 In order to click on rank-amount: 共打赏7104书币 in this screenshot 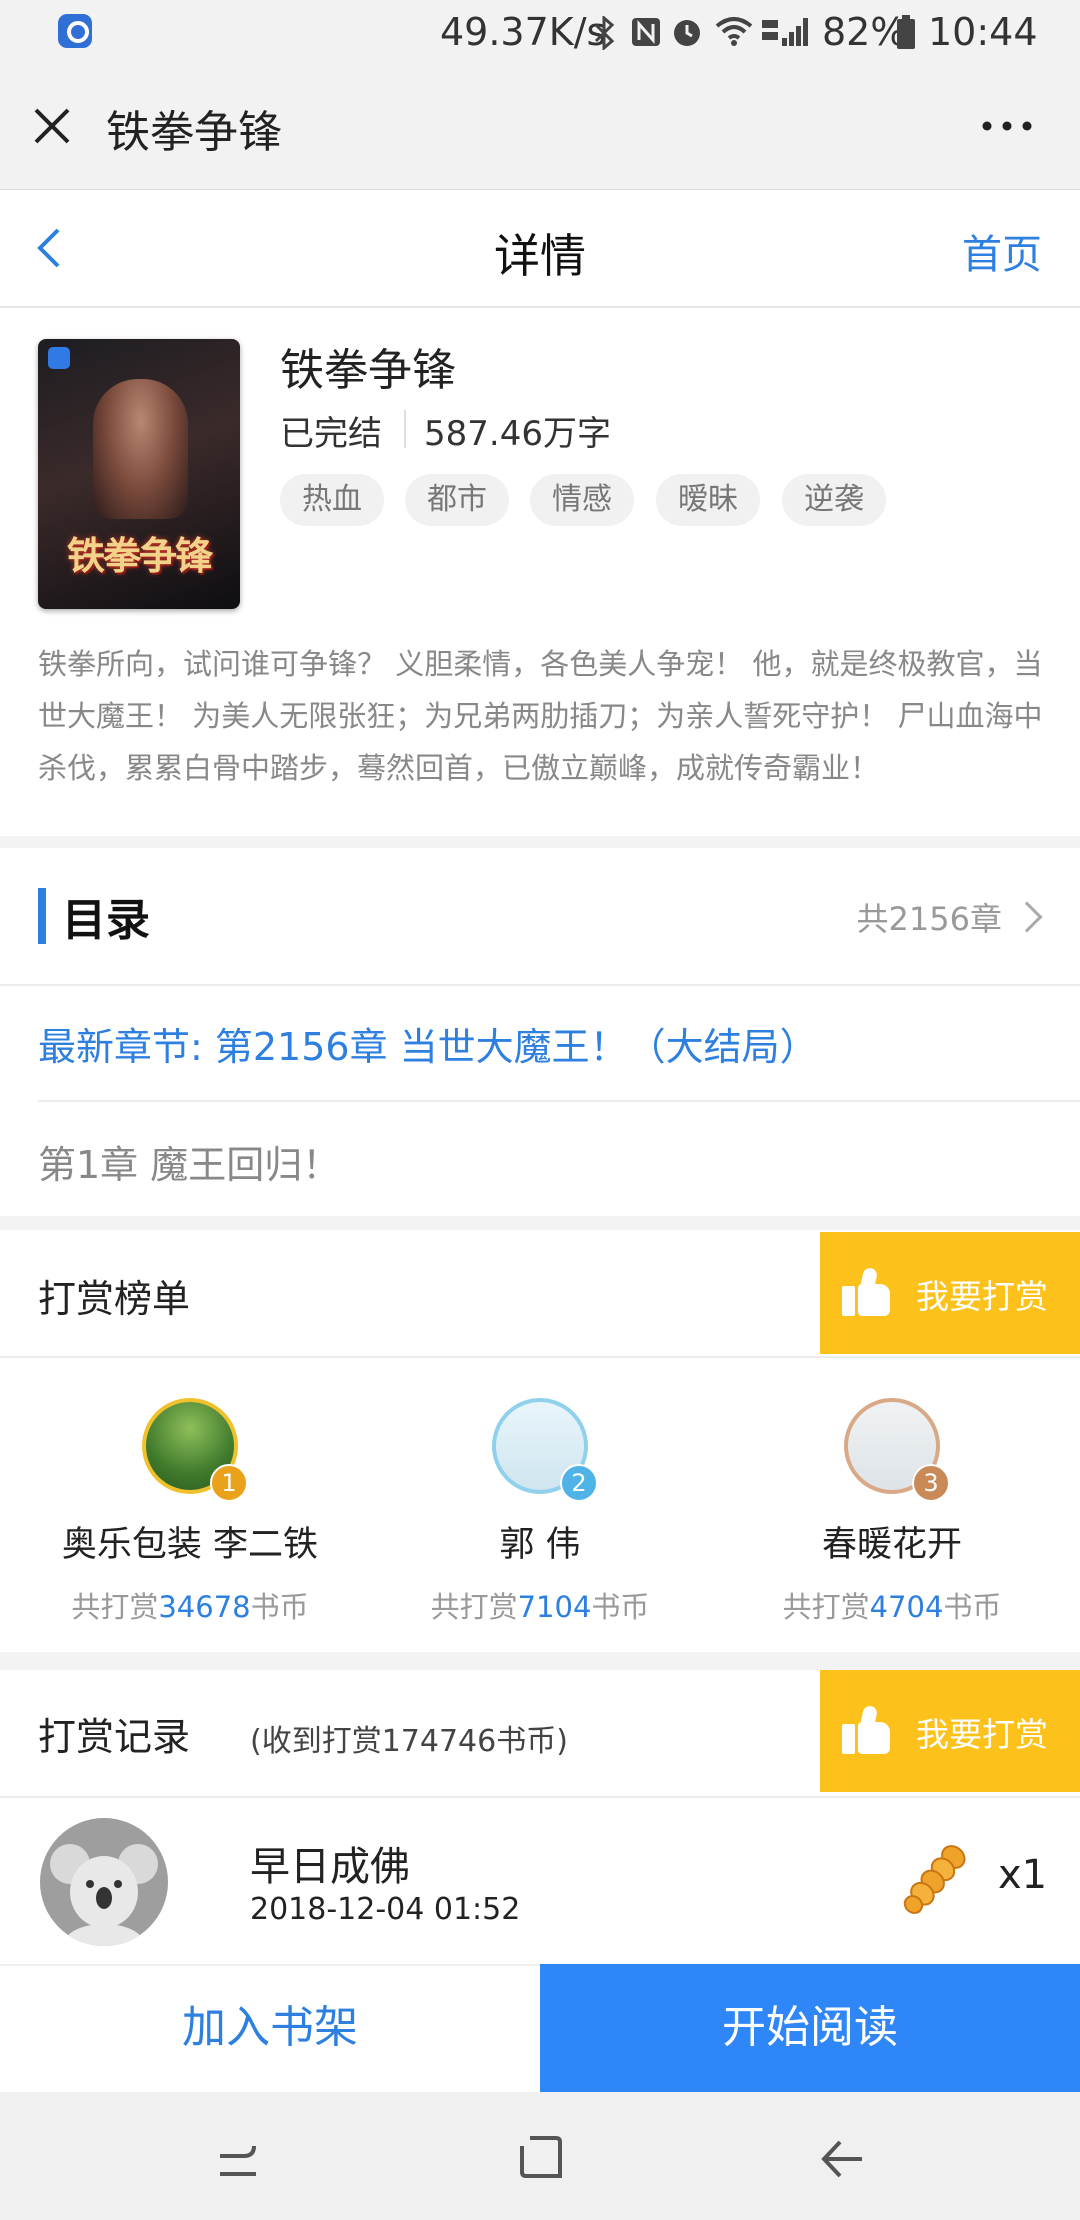, I will do `click(540, 1605)`.